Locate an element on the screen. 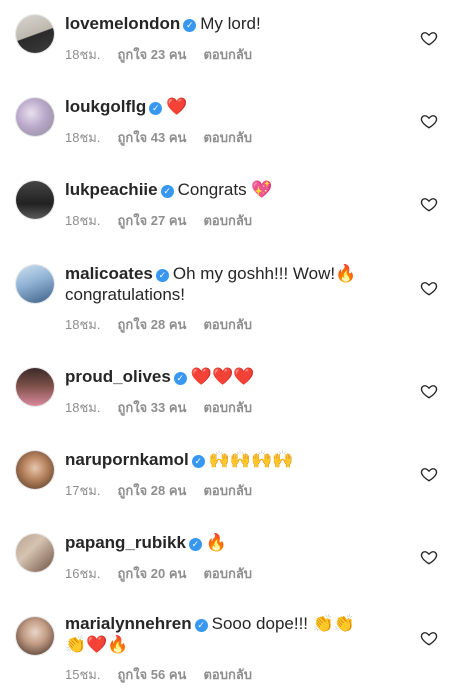 This screenshot has width=464, height=696. comment-likes: ถูกใจ 27 คน is located at coordinates (151, 220).